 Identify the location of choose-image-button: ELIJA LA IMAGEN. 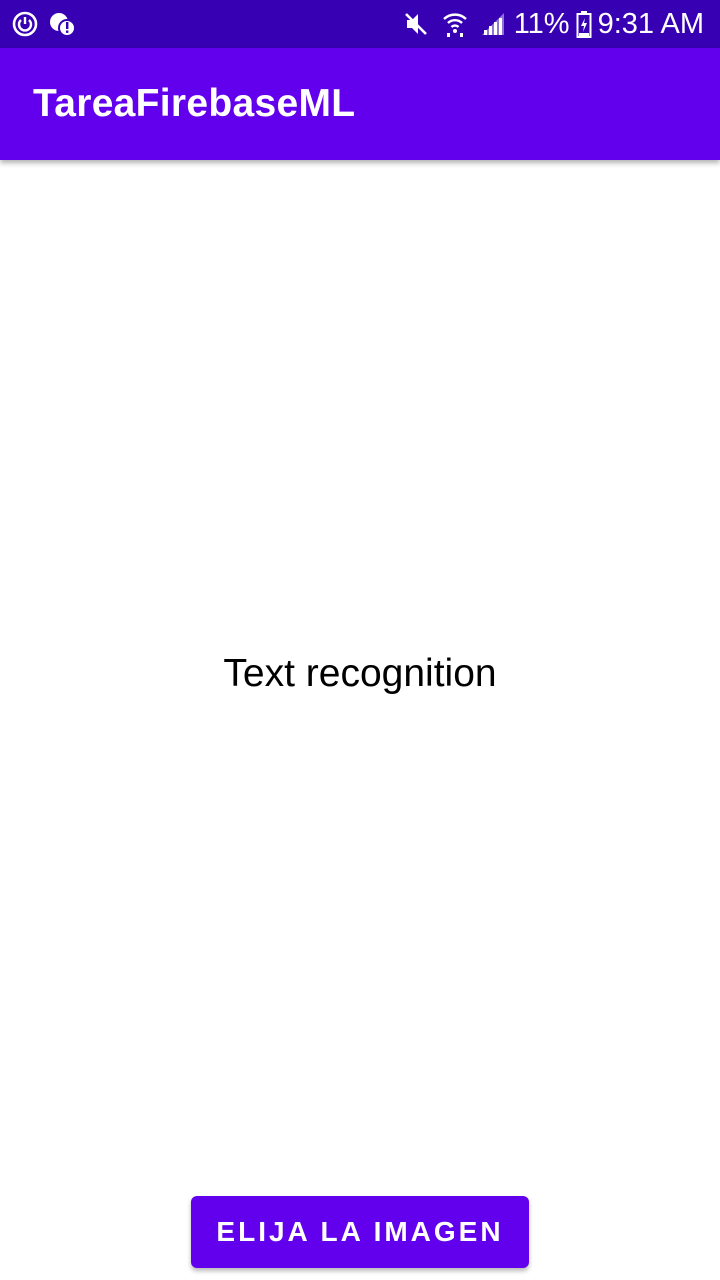
(360, 1232).